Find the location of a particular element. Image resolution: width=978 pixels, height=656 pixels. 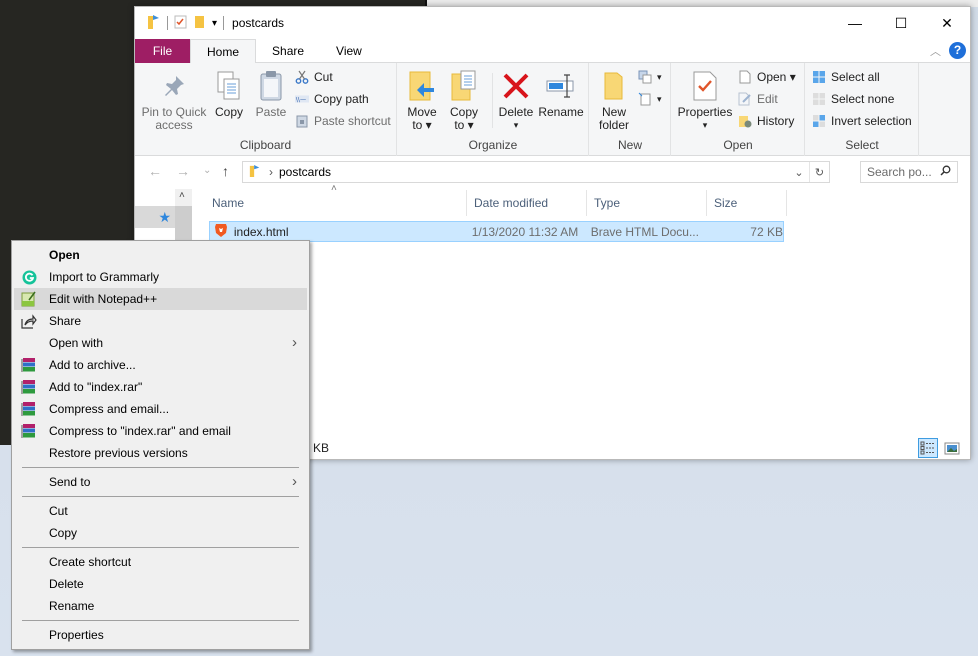

details-view-icon is located at coordinates (927, 448).